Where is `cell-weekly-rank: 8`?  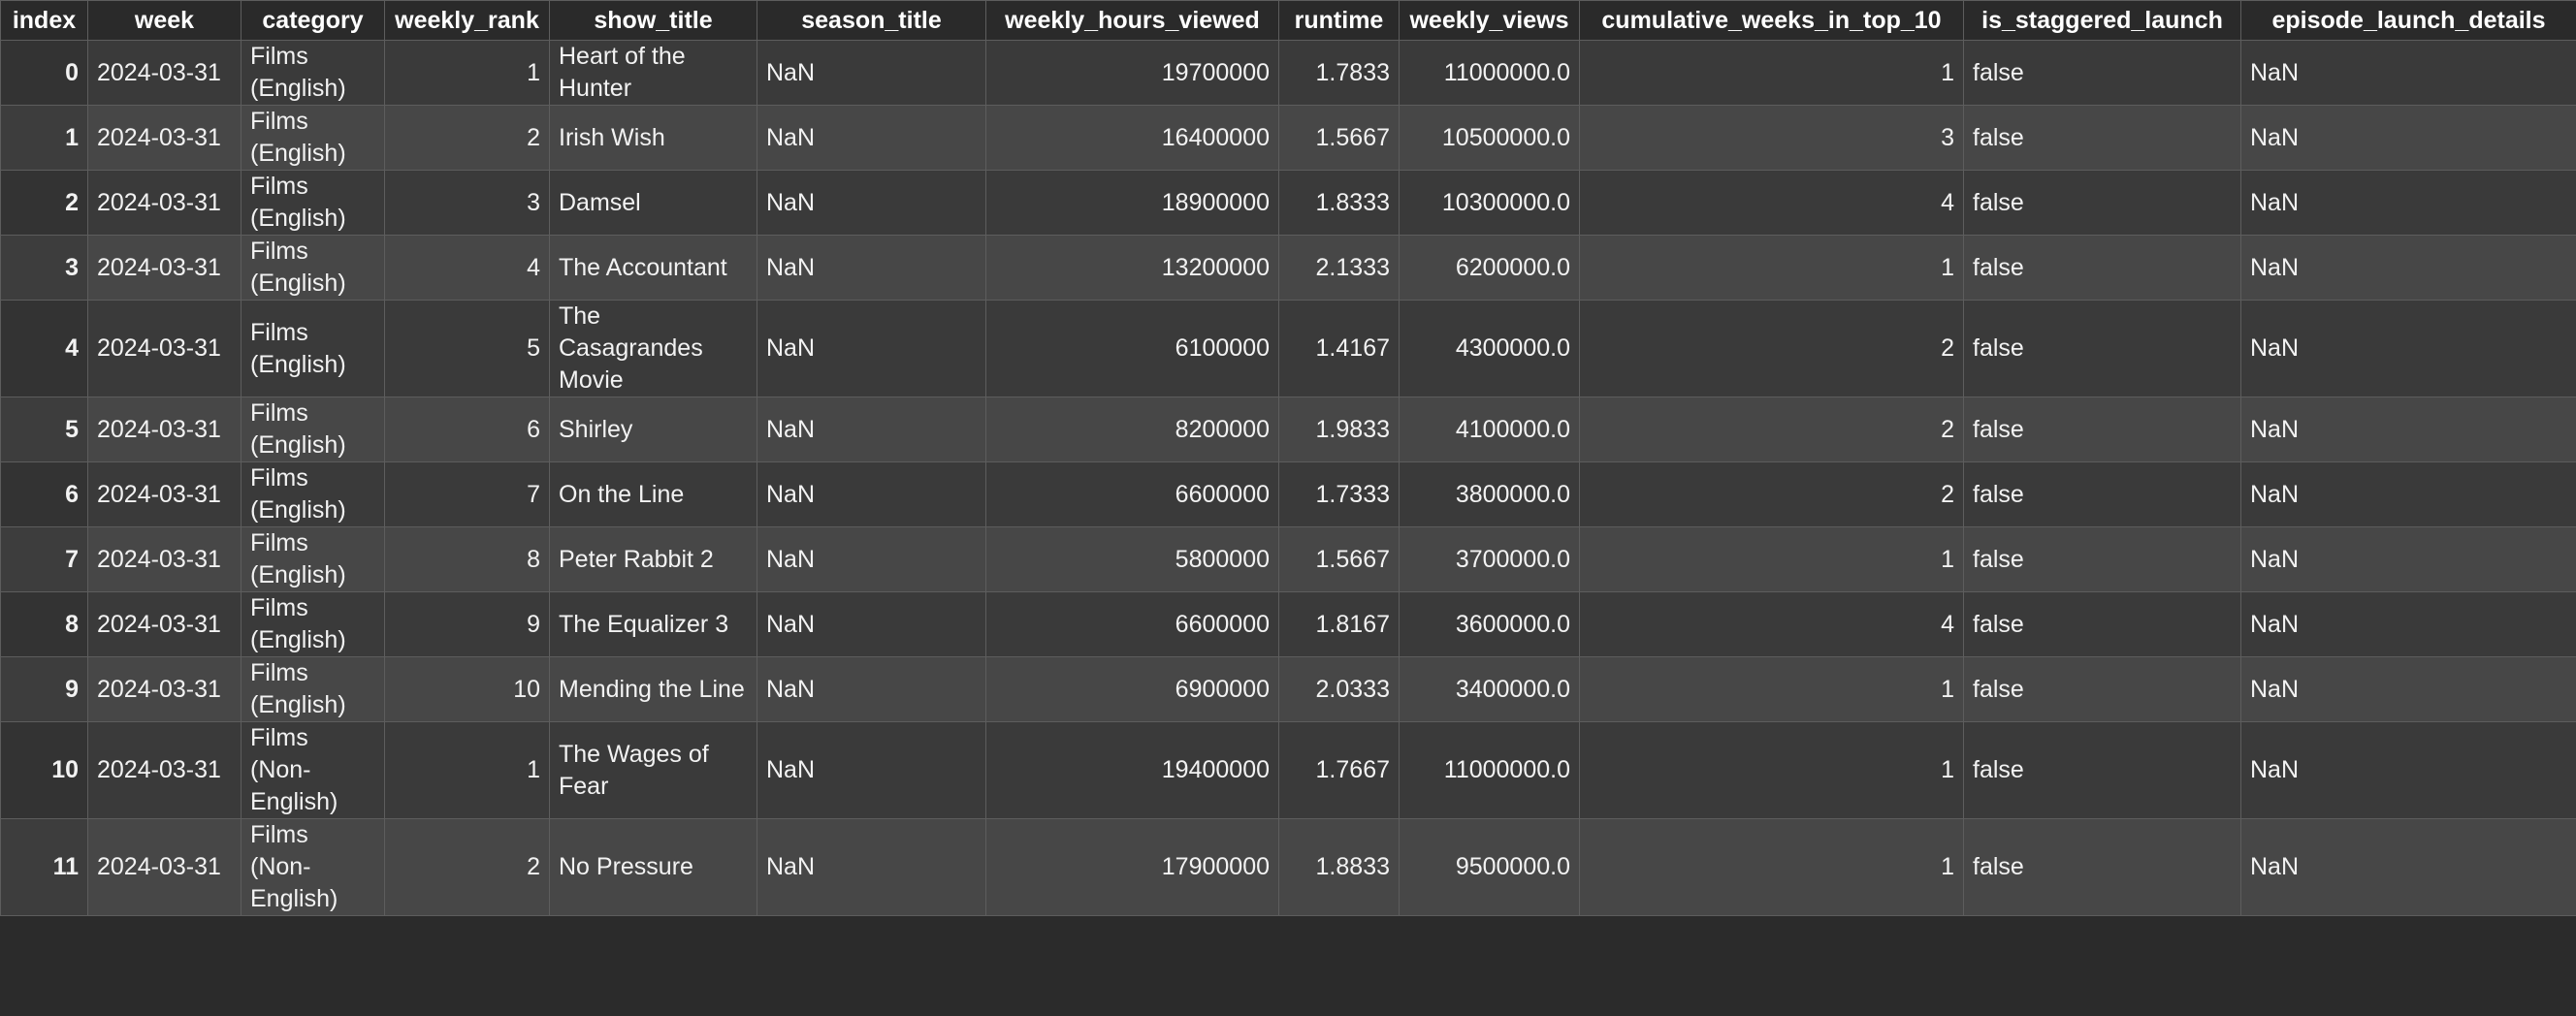 cell-weekly-rank: 8 is located at coordinates (467, 559).